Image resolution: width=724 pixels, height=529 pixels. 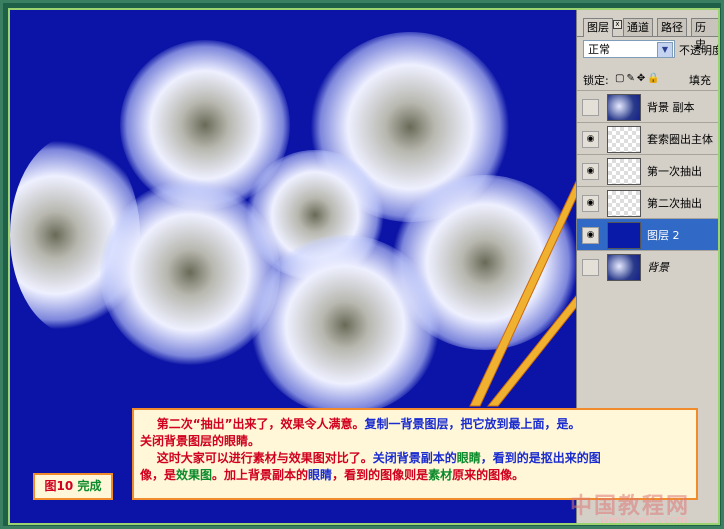 What do you see at coordinates (680, 139) in the screenshot?
I see `layer-name: 套索圈出主体` at bounding box center [680, 139].